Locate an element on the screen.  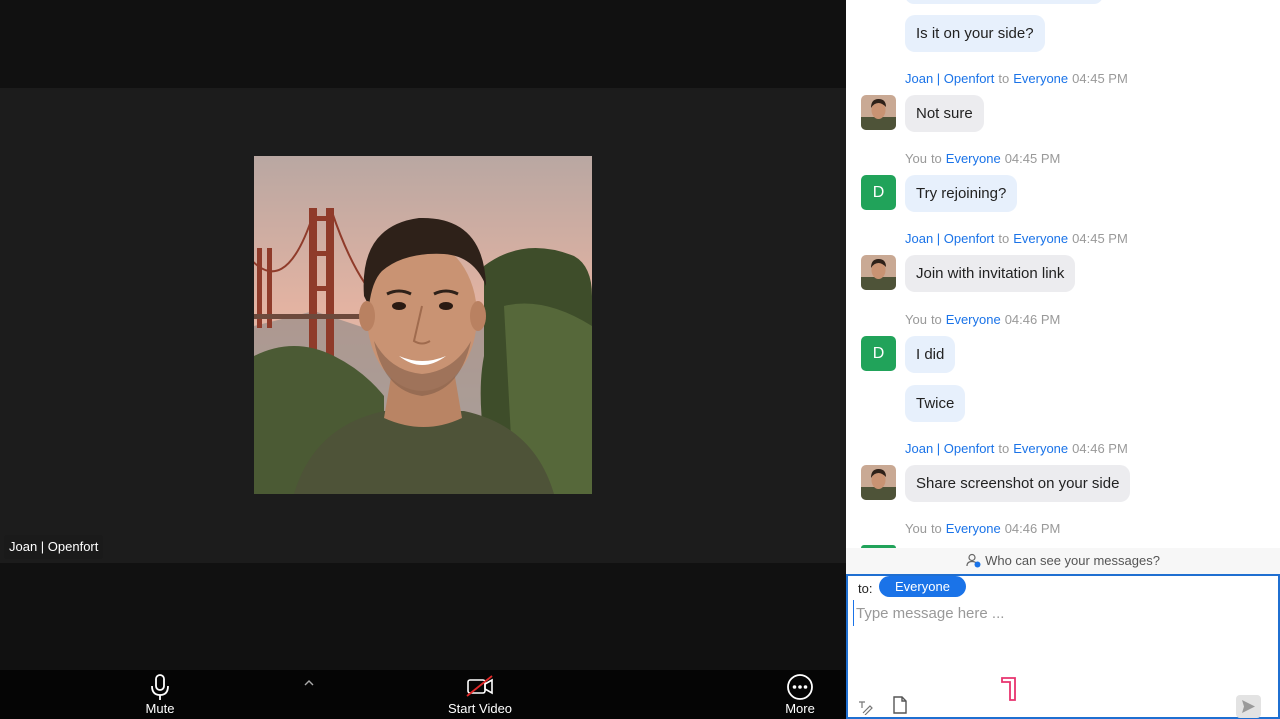
more-label: More is located at coordinates (800, 708).